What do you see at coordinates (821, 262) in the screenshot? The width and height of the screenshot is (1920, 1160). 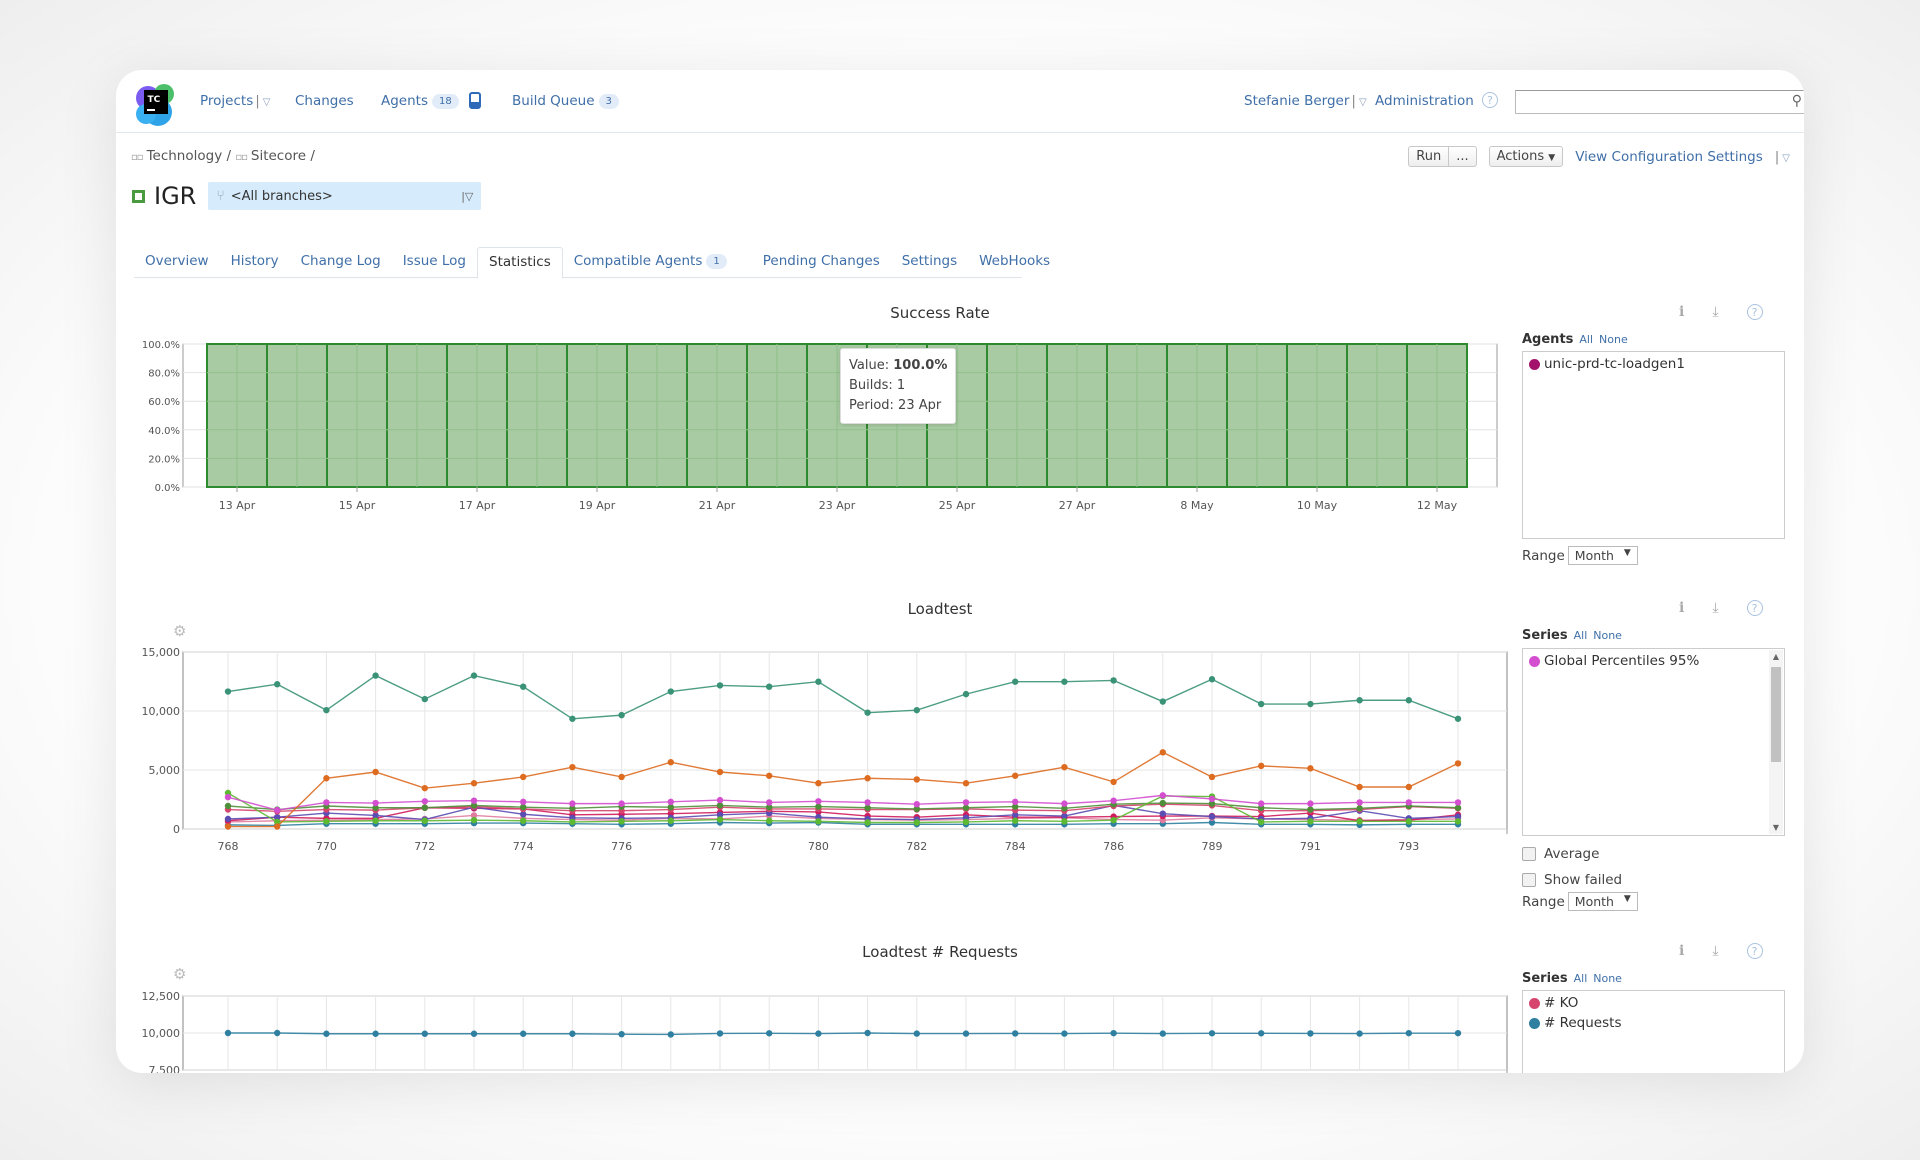 I see `tab-pending-changes: Pending Changes` at bounding box center [821, 262].